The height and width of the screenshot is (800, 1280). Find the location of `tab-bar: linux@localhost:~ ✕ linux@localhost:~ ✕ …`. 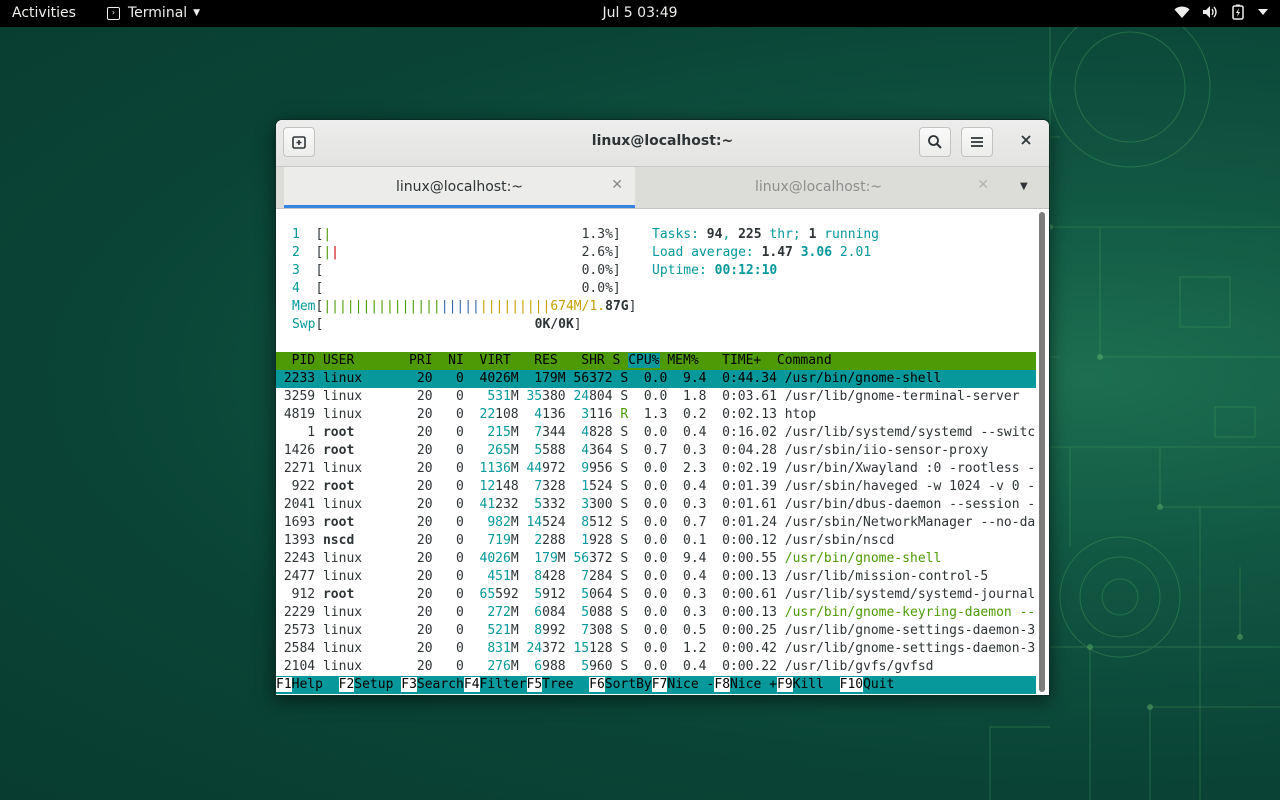

tab-bar: linux@localhost:~ ✕ linux@localhost:~ ✕ … is located at coordinates (662, 188).